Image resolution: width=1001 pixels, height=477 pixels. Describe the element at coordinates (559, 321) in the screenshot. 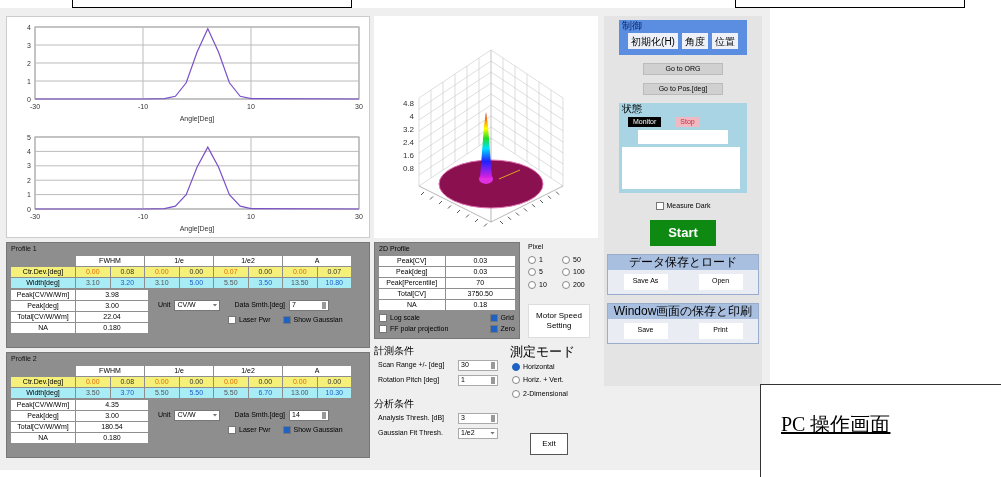

I see `motor-speed-button: Motor Speed Setting` at that location.